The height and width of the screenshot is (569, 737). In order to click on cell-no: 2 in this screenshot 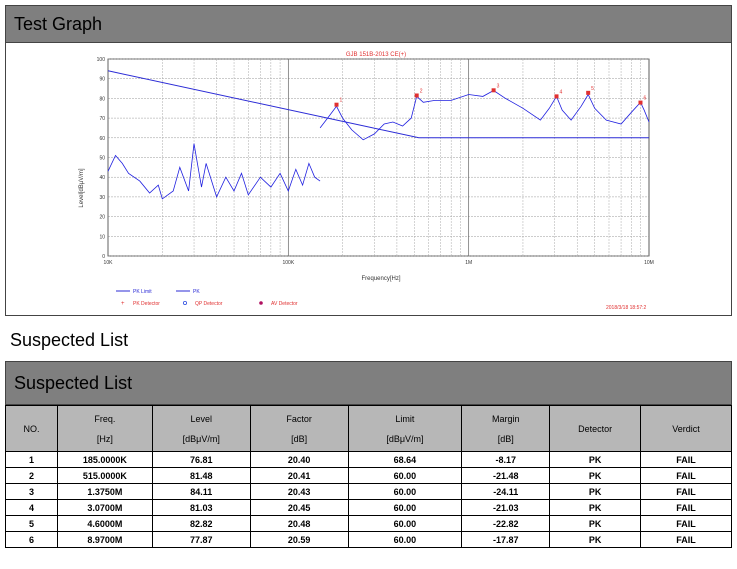, I will do `click(31, 475)`.